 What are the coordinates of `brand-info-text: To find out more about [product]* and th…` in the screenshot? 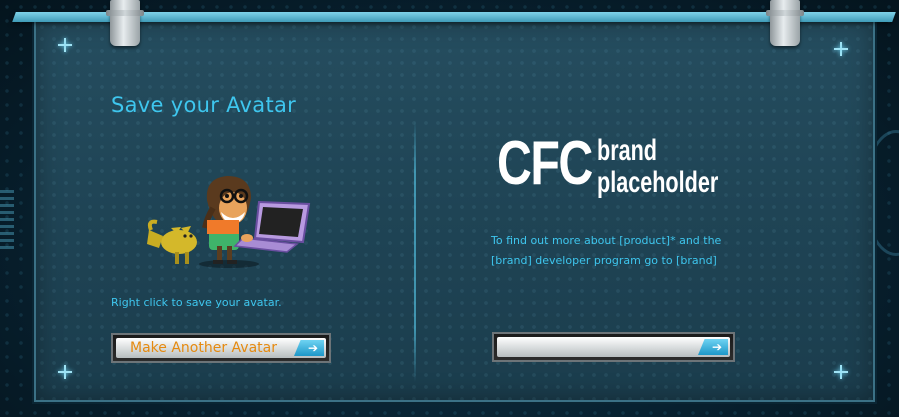 It's located at (636, 251).